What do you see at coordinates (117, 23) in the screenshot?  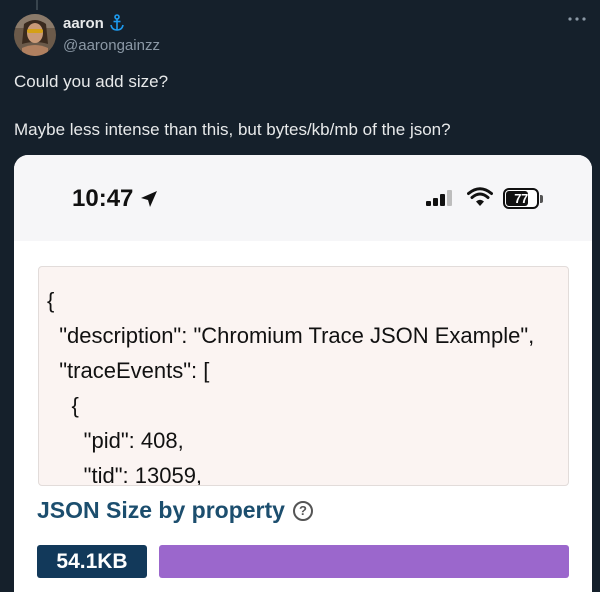 I see `anchor-icon` at bounding box center [117, 23].